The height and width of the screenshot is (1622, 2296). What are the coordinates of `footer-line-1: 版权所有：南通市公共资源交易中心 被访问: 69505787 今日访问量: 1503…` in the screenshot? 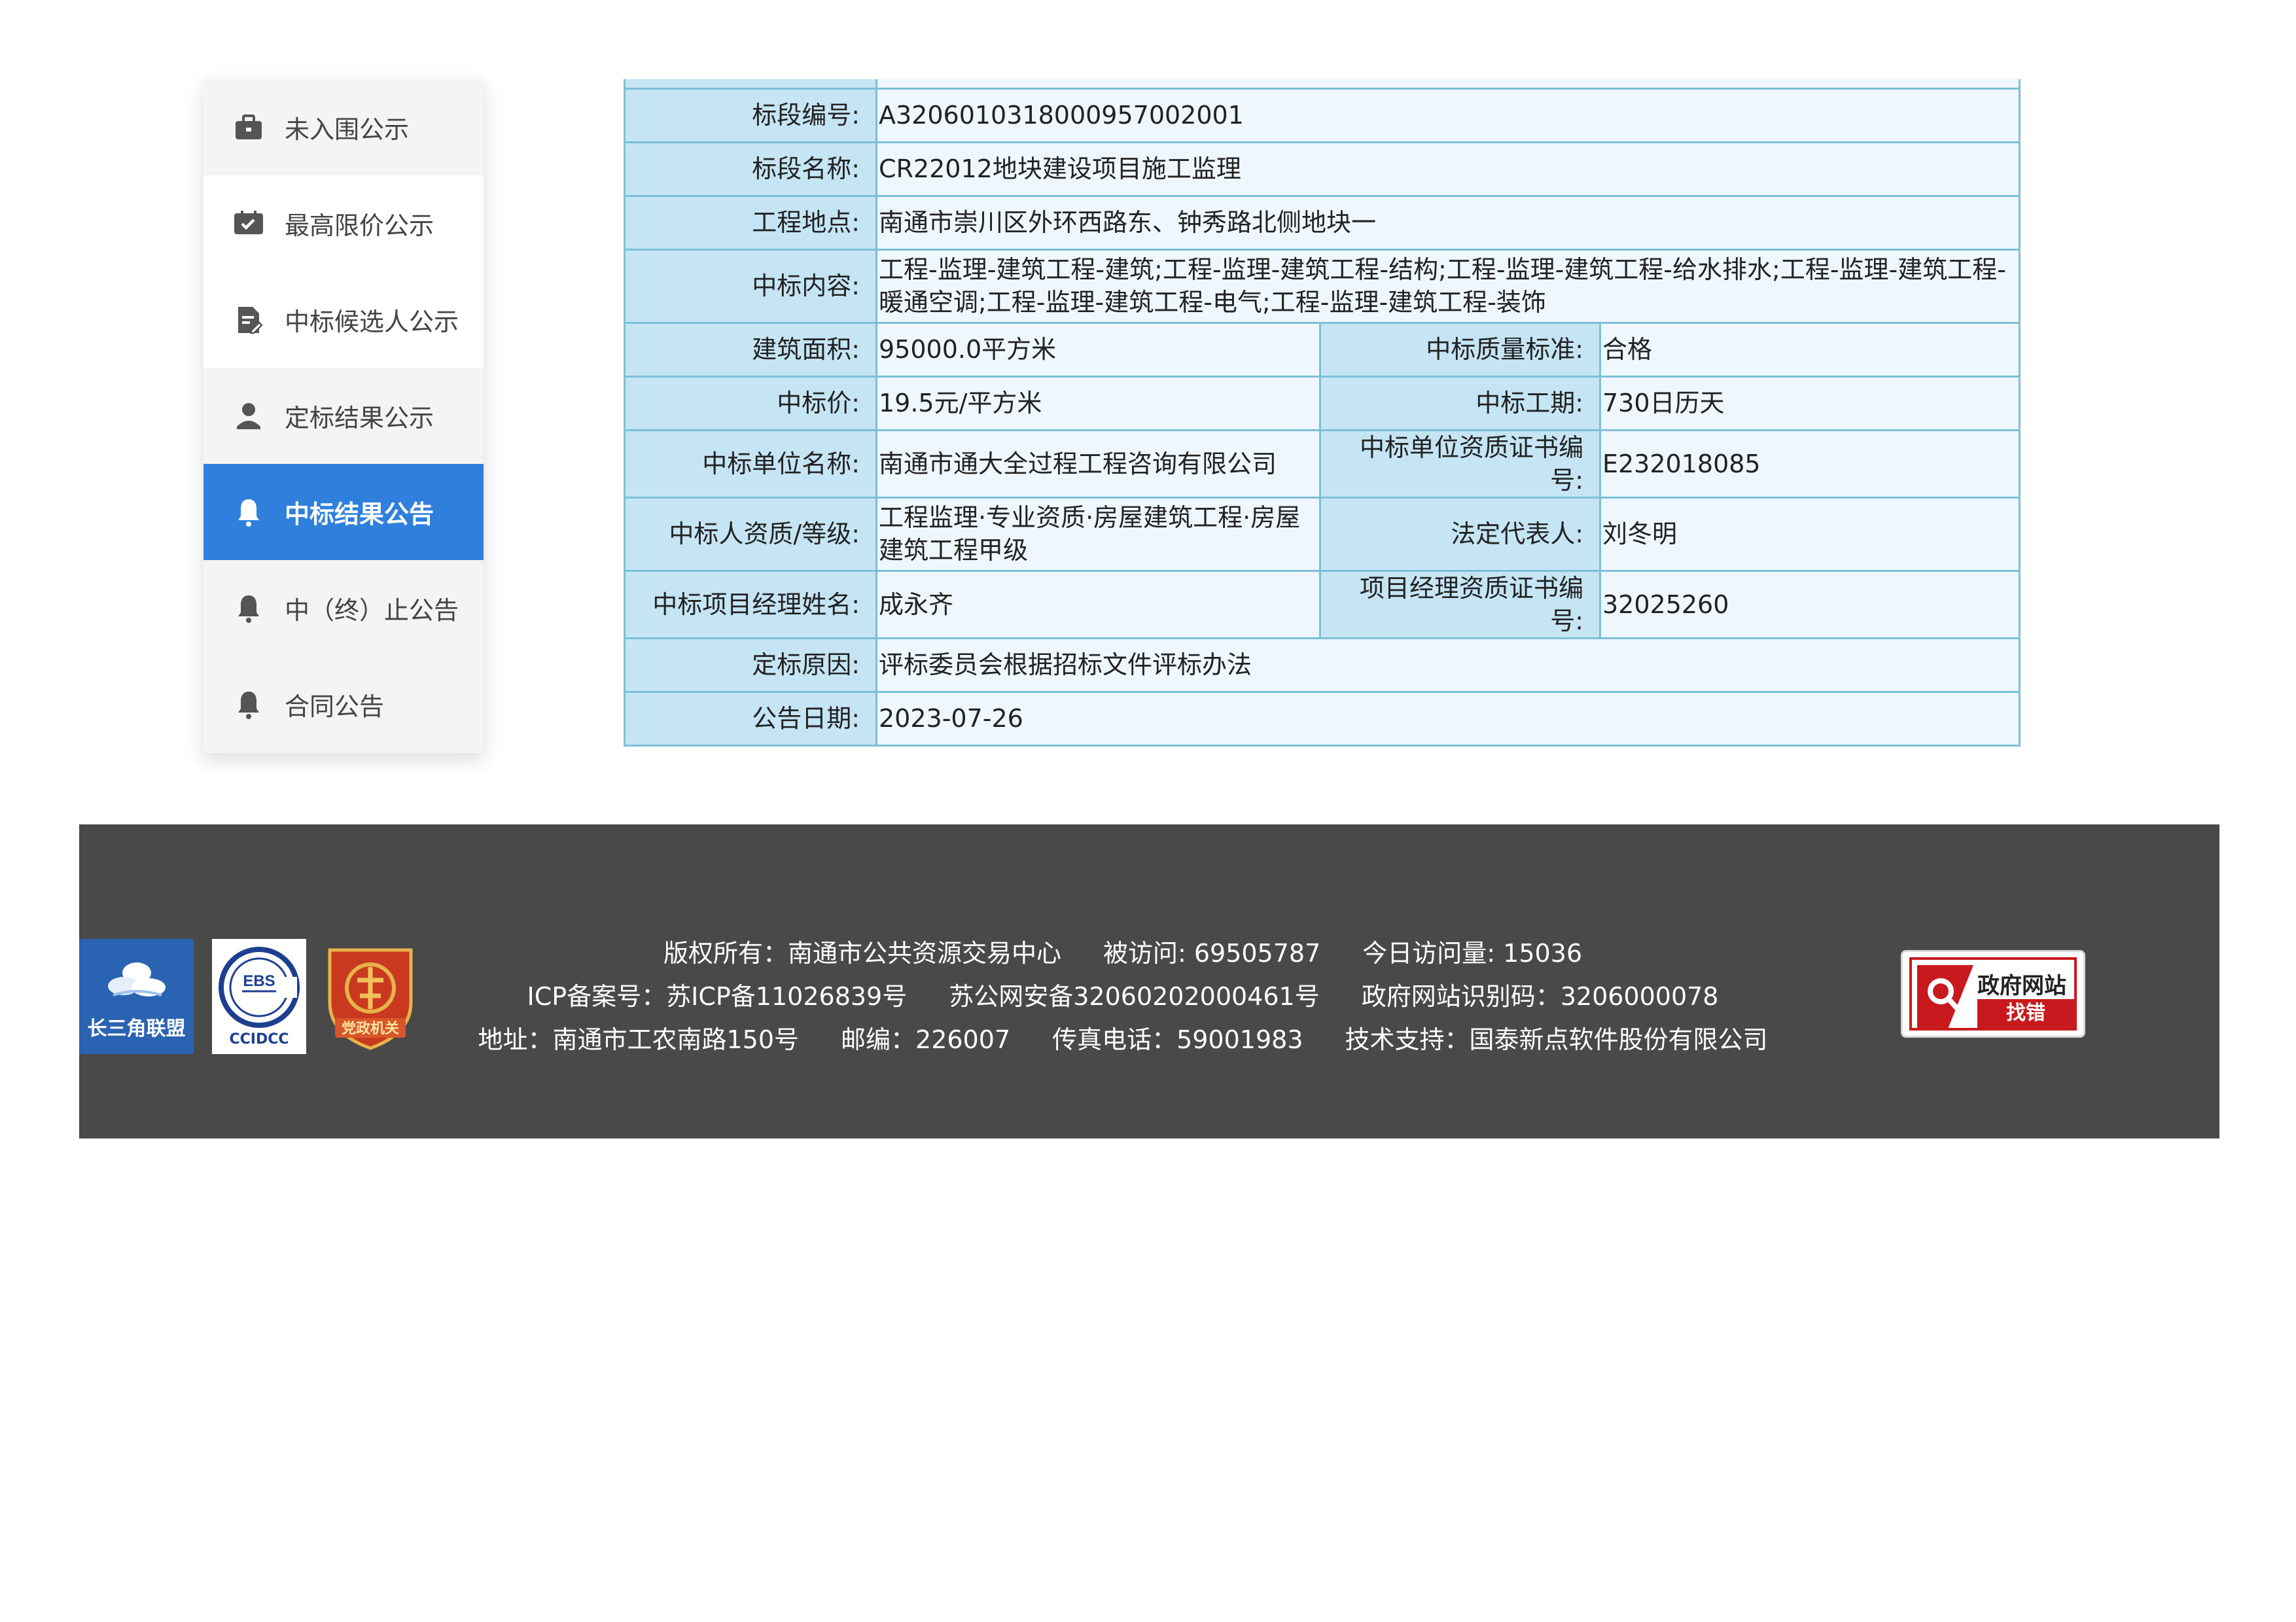 It's located at (1123, 953).